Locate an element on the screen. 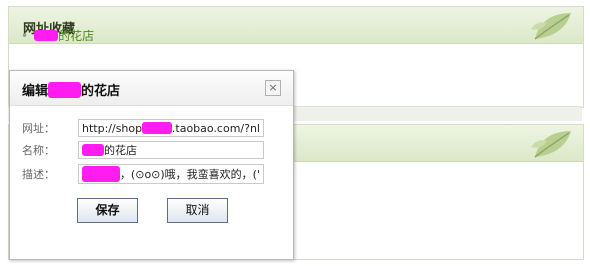 The image size is (590, 266). desc-label: 描述： is located at coordinates (38, 174).